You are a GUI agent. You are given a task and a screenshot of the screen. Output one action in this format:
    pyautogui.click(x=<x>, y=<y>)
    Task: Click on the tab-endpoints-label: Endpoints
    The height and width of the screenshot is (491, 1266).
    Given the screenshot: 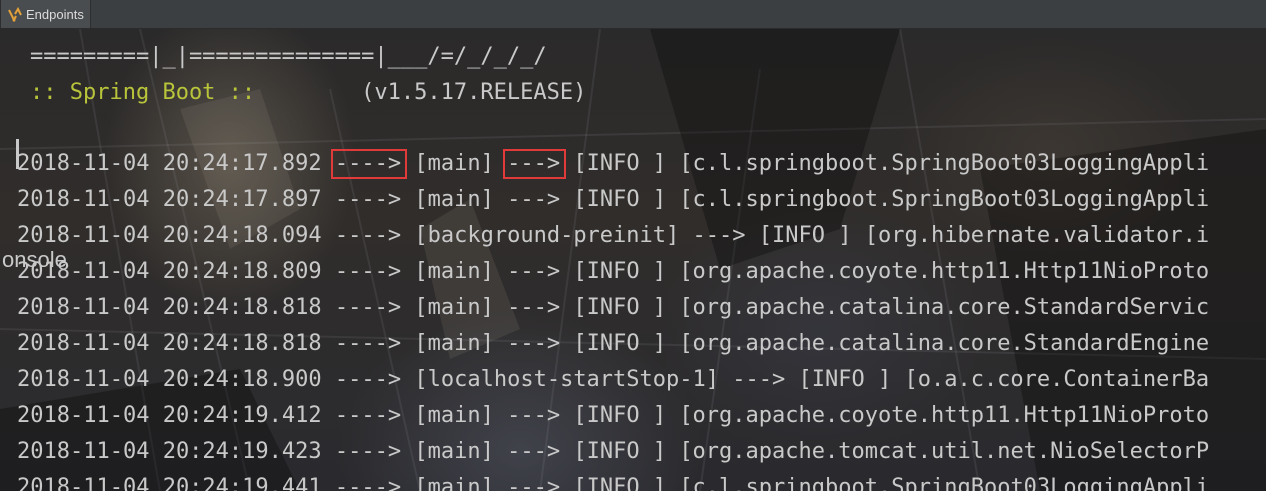 What is the action you would take?
    pyautogui.click(x=55, y=14)
    